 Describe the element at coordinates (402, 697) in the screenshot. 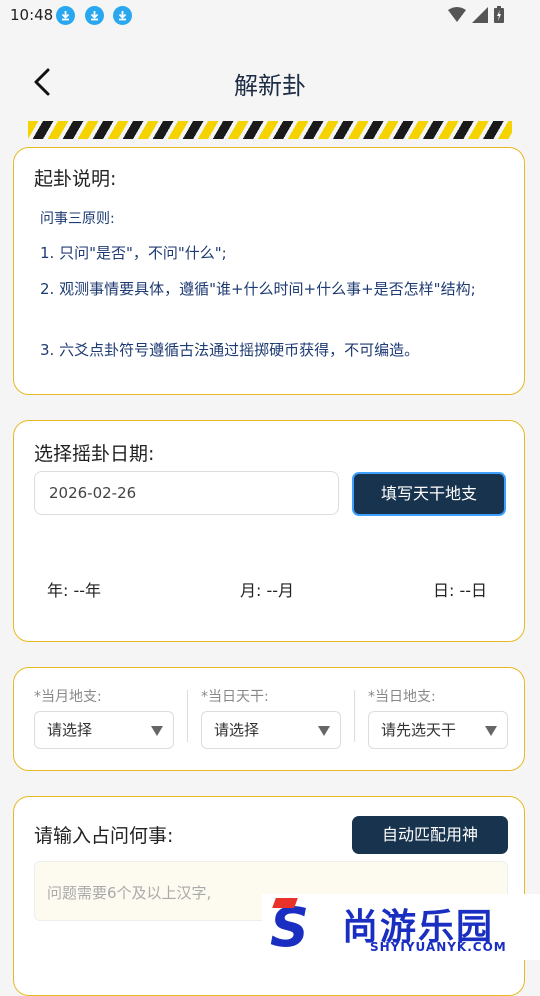

I see `day-branch-label: *当日地支:` at that location.